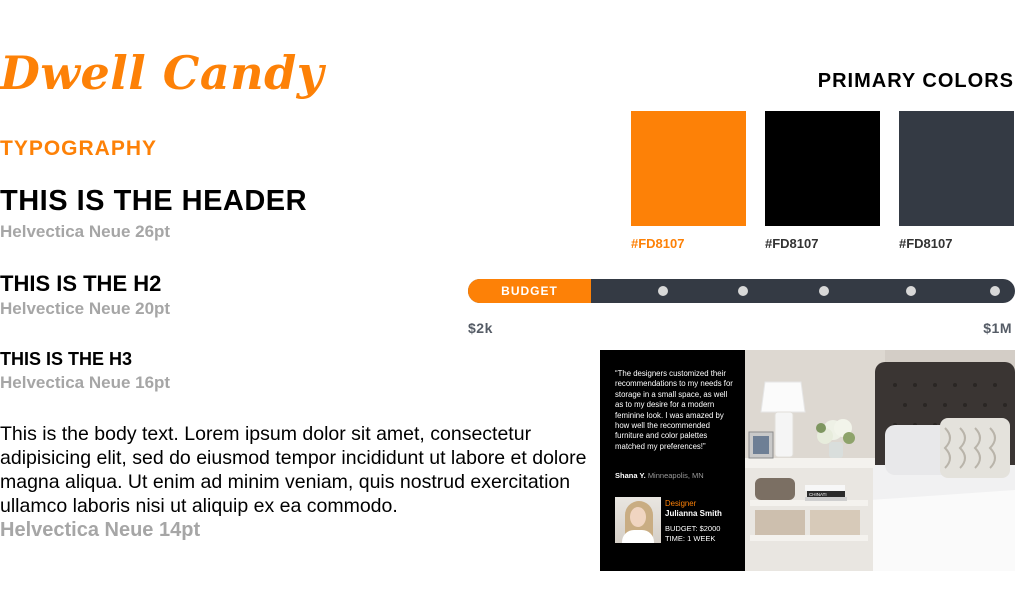  I want to click on h3-font-spec: Helvectica Neue 16pt, so click(85, 382).